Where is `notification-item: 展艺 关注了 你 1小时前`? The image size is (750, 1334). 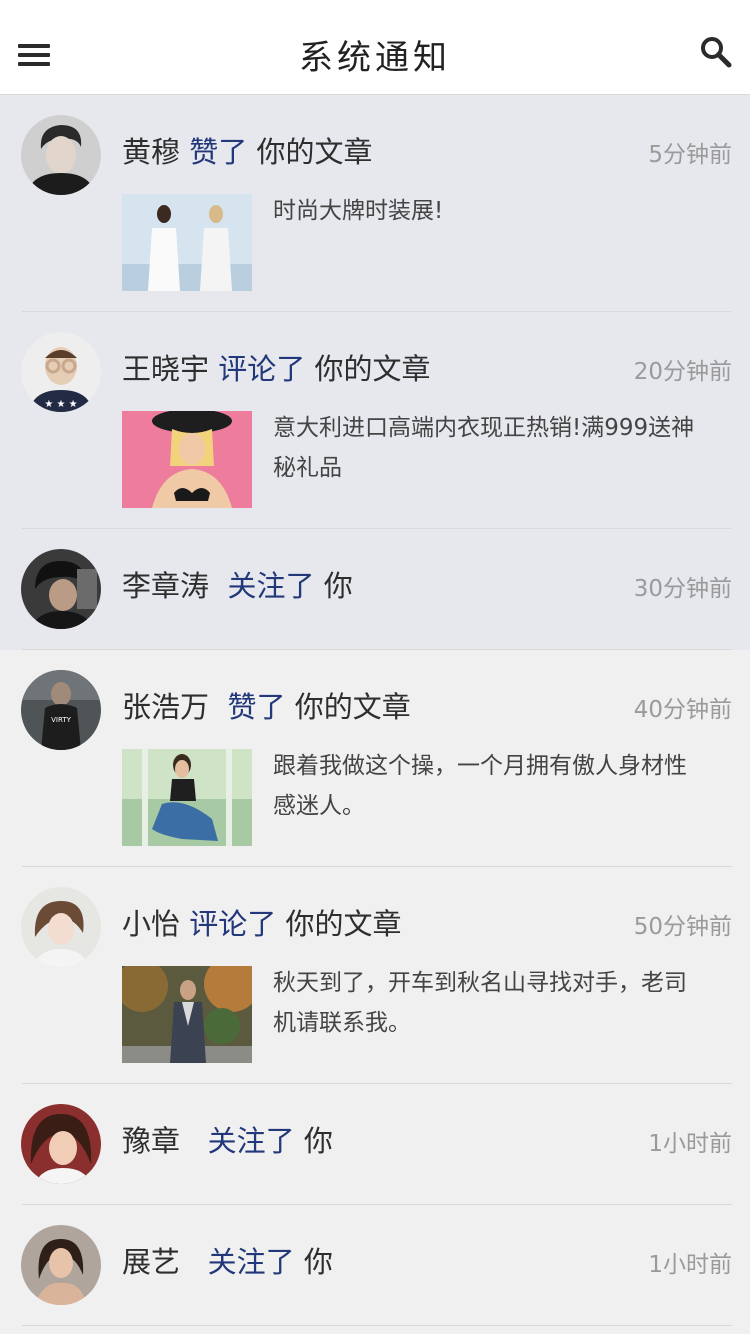 notification-item: 展艺 关注了 你 1小时前 is located at coordinates (375, 1265).